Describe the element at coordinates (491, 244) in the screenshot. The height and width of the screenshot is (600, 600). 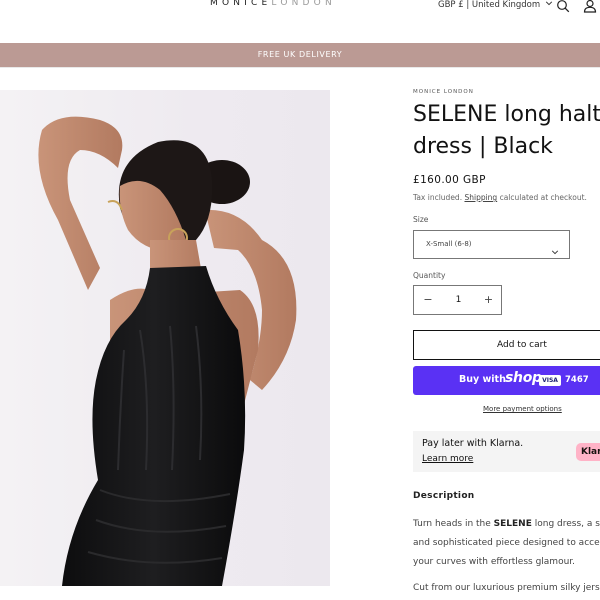
I see `size-select: X-Small (6-8)` at that location.